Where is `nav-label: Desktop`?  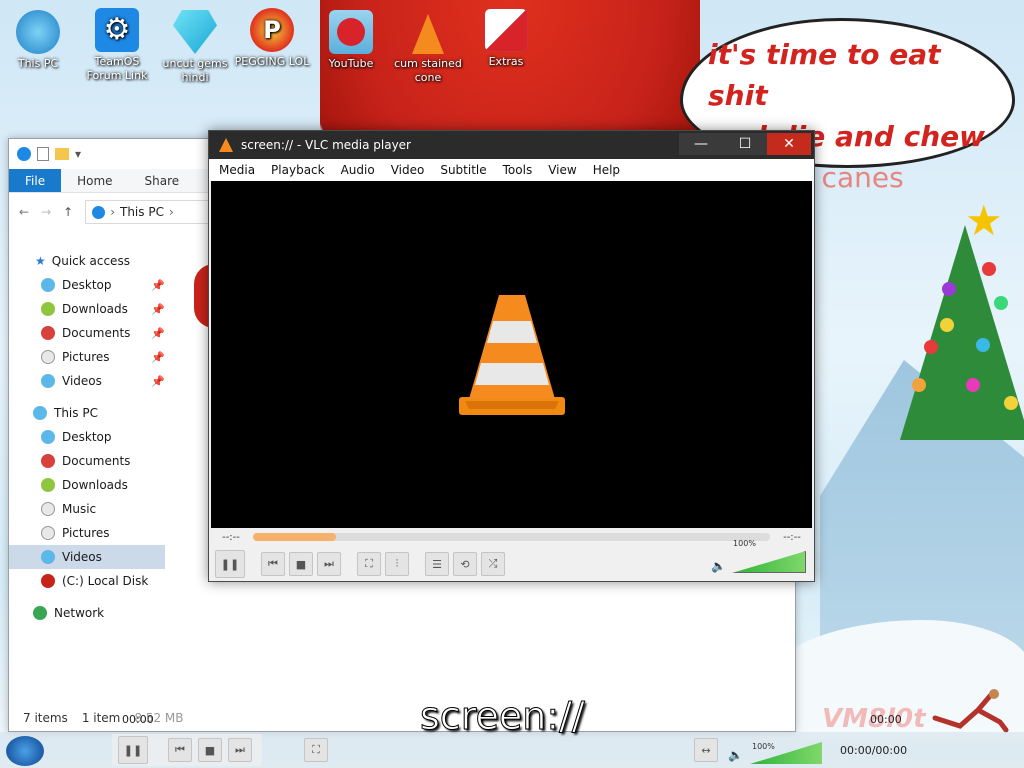 nav-label: Desktop is located at coordinates (87, 437).